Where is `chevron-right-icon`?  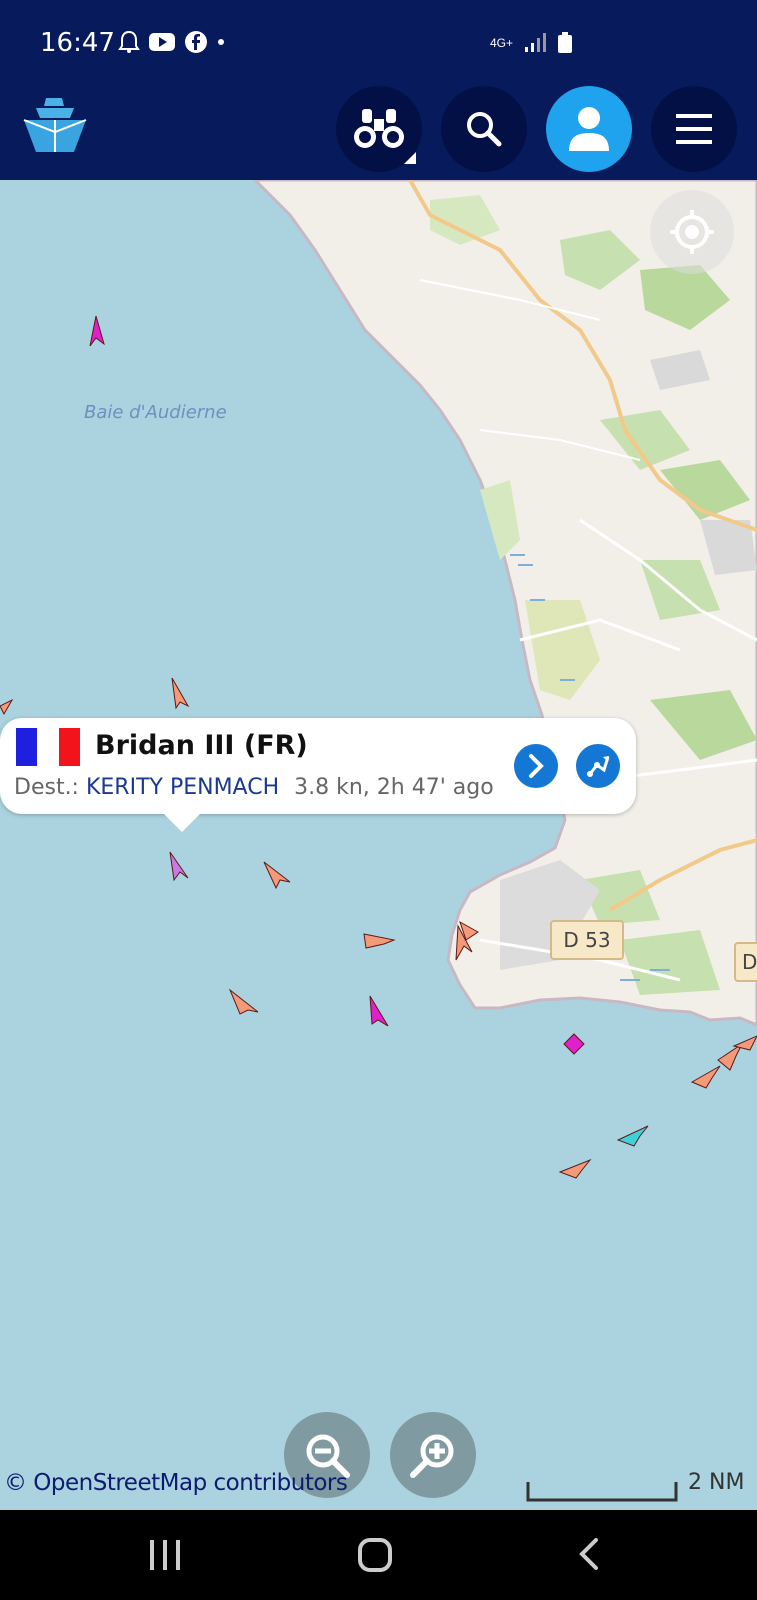 chevron-right-icon is located at coordinates (536, 766).